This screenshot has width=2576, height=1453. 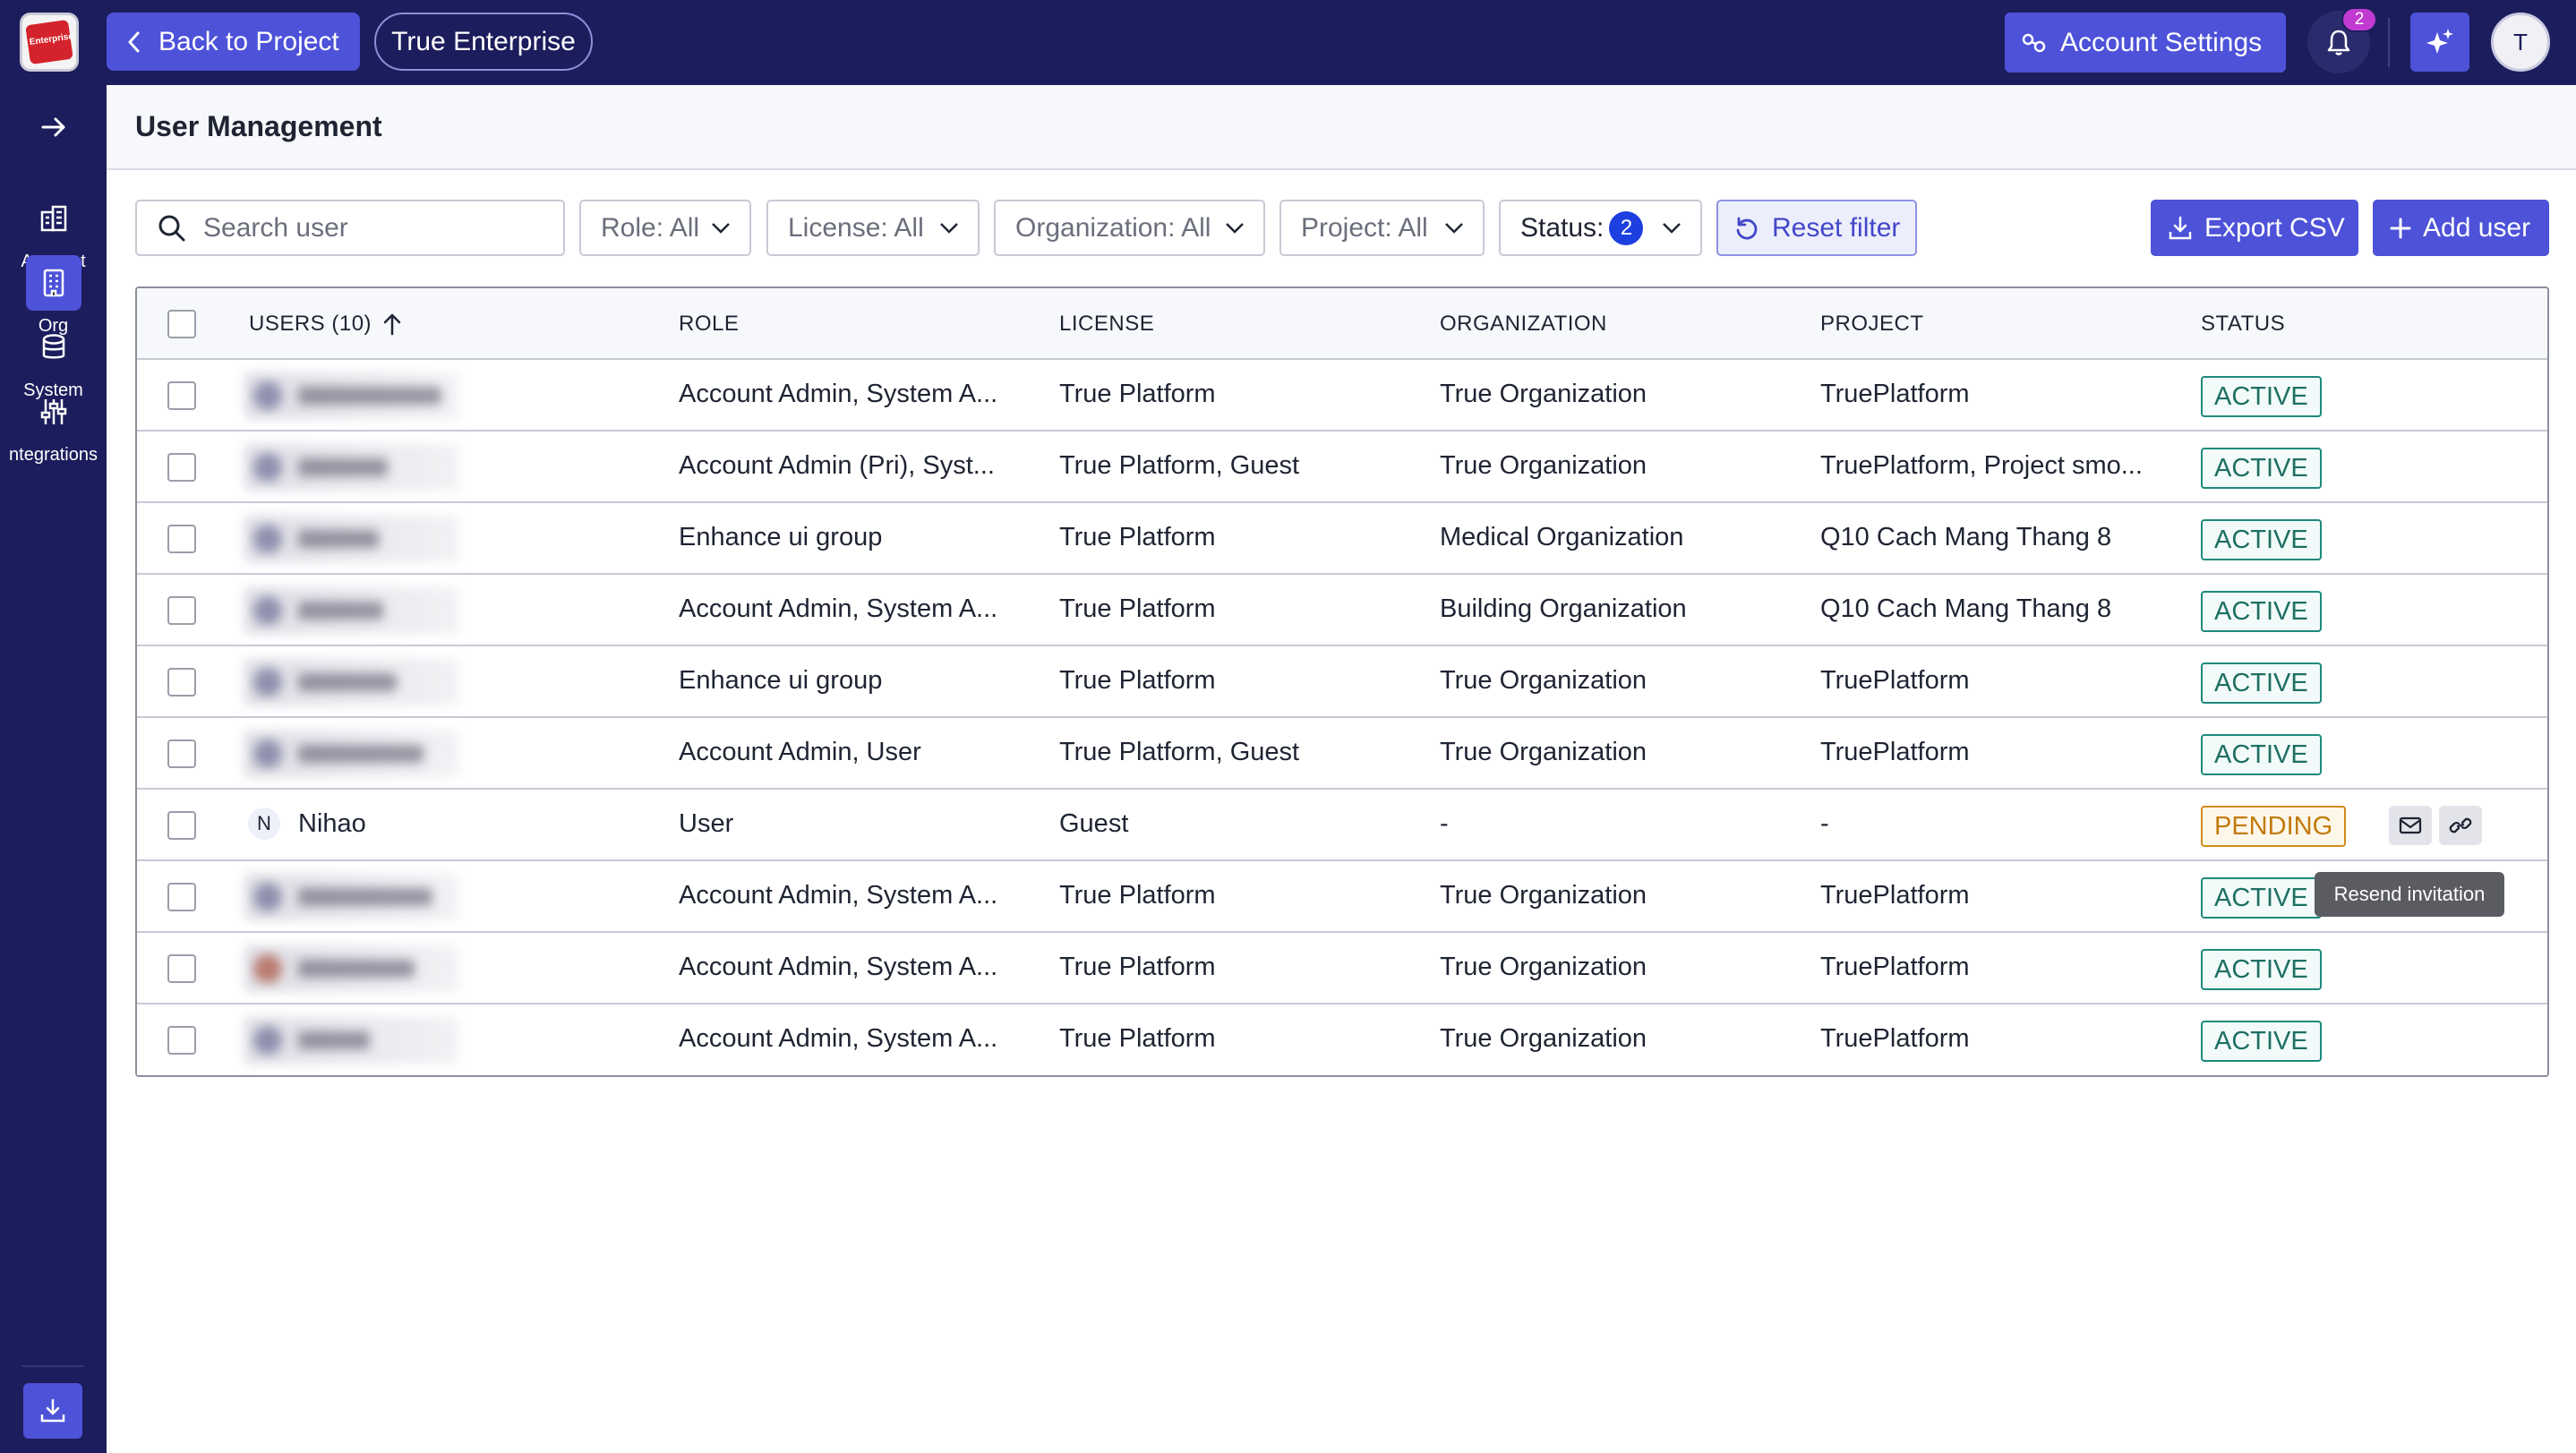 What do you see at coordinates (2439, 42) in the screenshot?
I see `ai-assistant-button` at bounding box center [2439, 42].